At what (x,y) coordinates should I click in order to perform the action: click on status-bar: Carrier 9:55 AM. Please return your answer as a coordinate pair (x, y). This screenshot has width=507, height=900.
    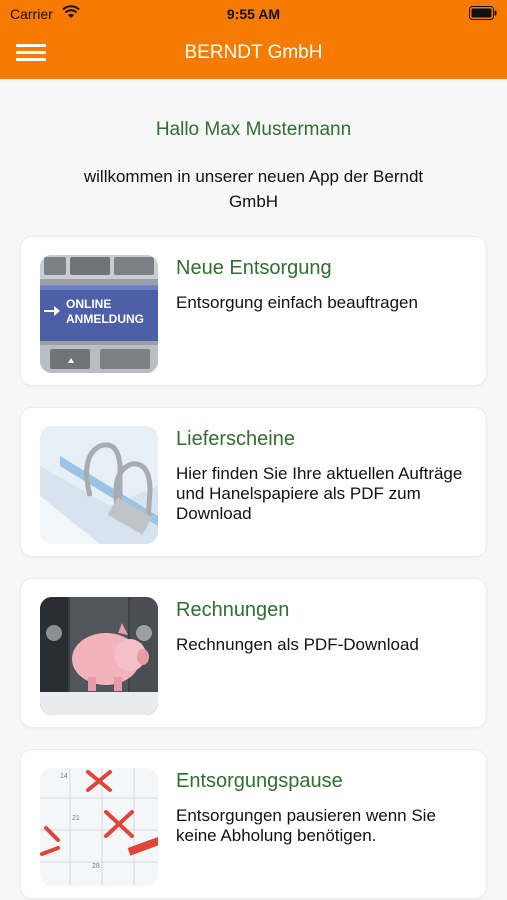
    Looking at the image, I should click on (253, 14).